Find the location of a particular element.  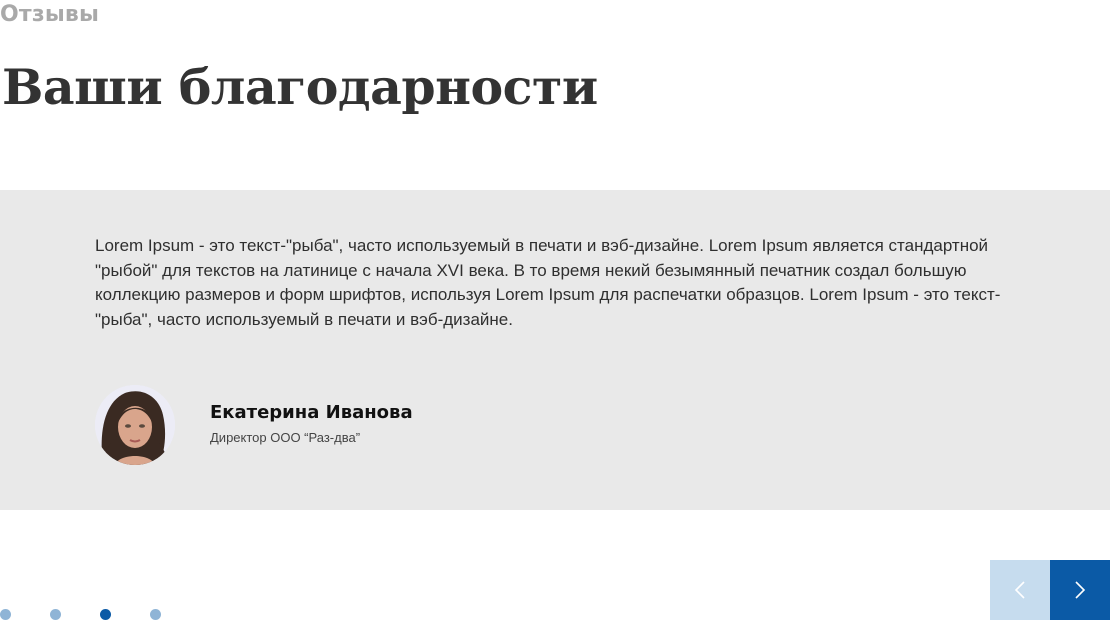

avatar is located at coordinates (135, 425).